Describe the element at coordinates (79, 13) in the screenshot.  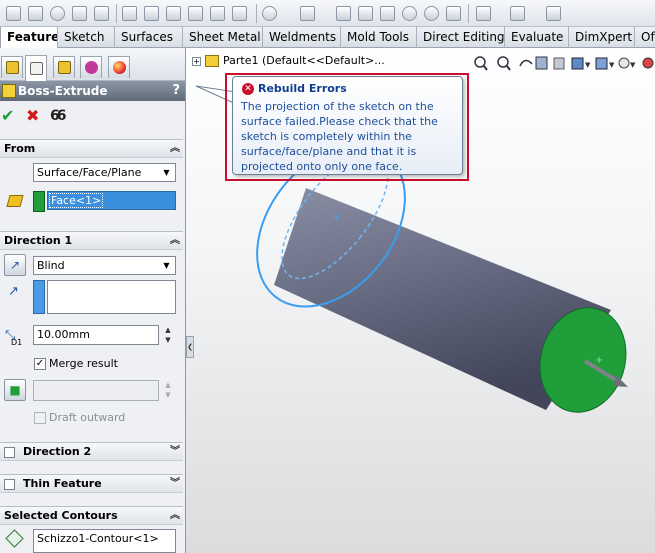
I see `options-icon` at that location.